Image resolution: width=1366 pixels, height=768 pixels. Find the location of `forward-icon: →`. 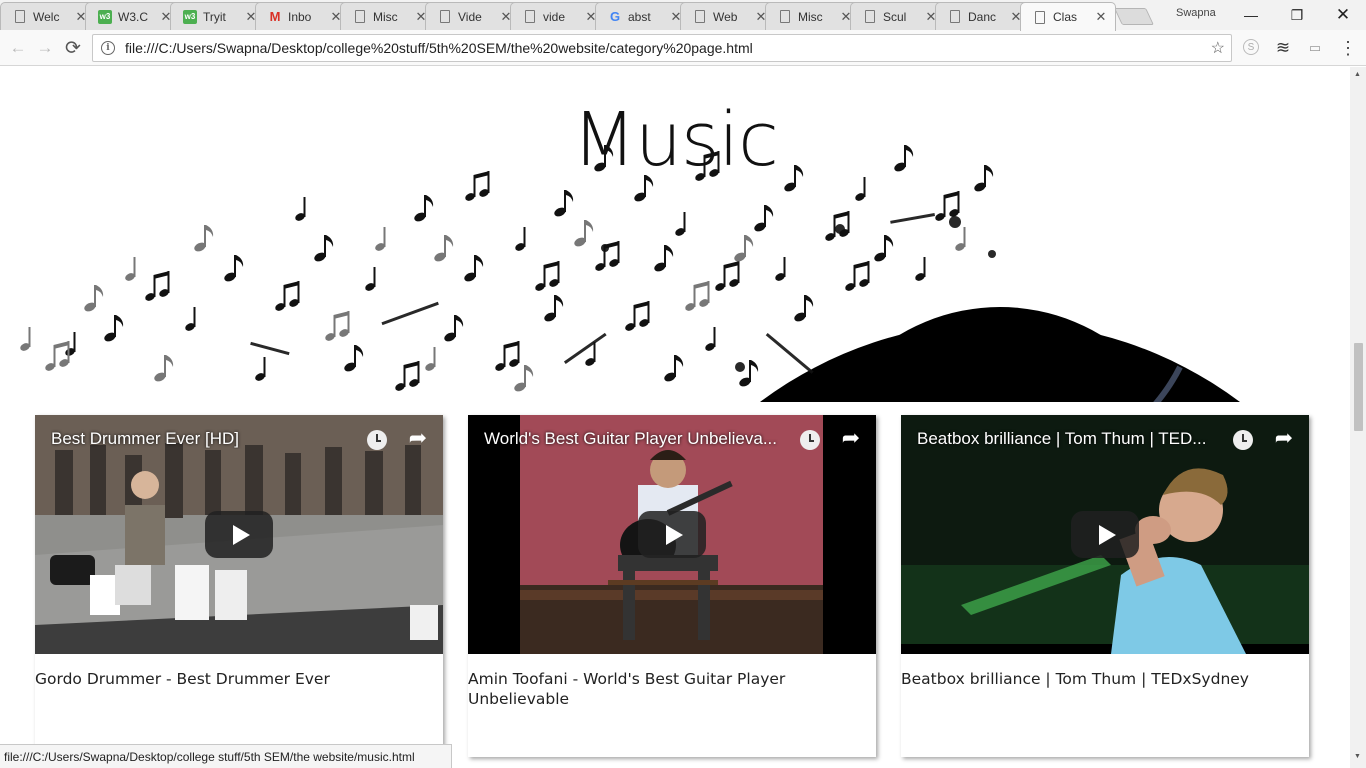

forward-icon: → is located at coordinates (45, 48).